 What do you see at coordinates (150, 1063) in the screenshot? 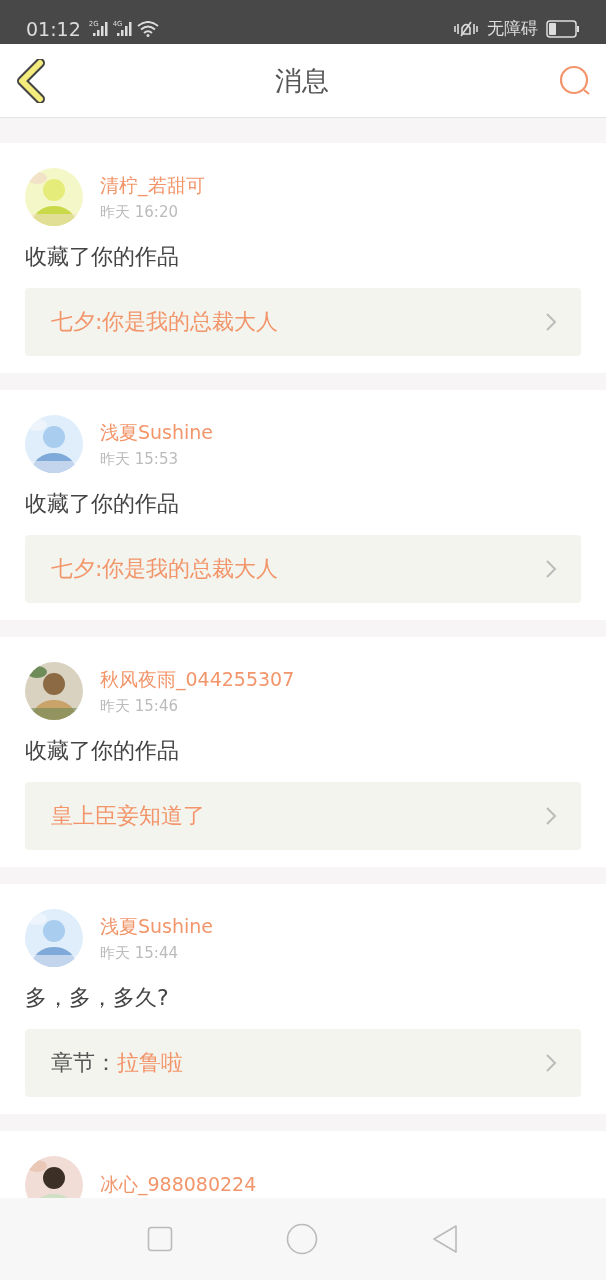
I see `chapter-title: 拉鲁啦` at bounding box center [150, 1063].